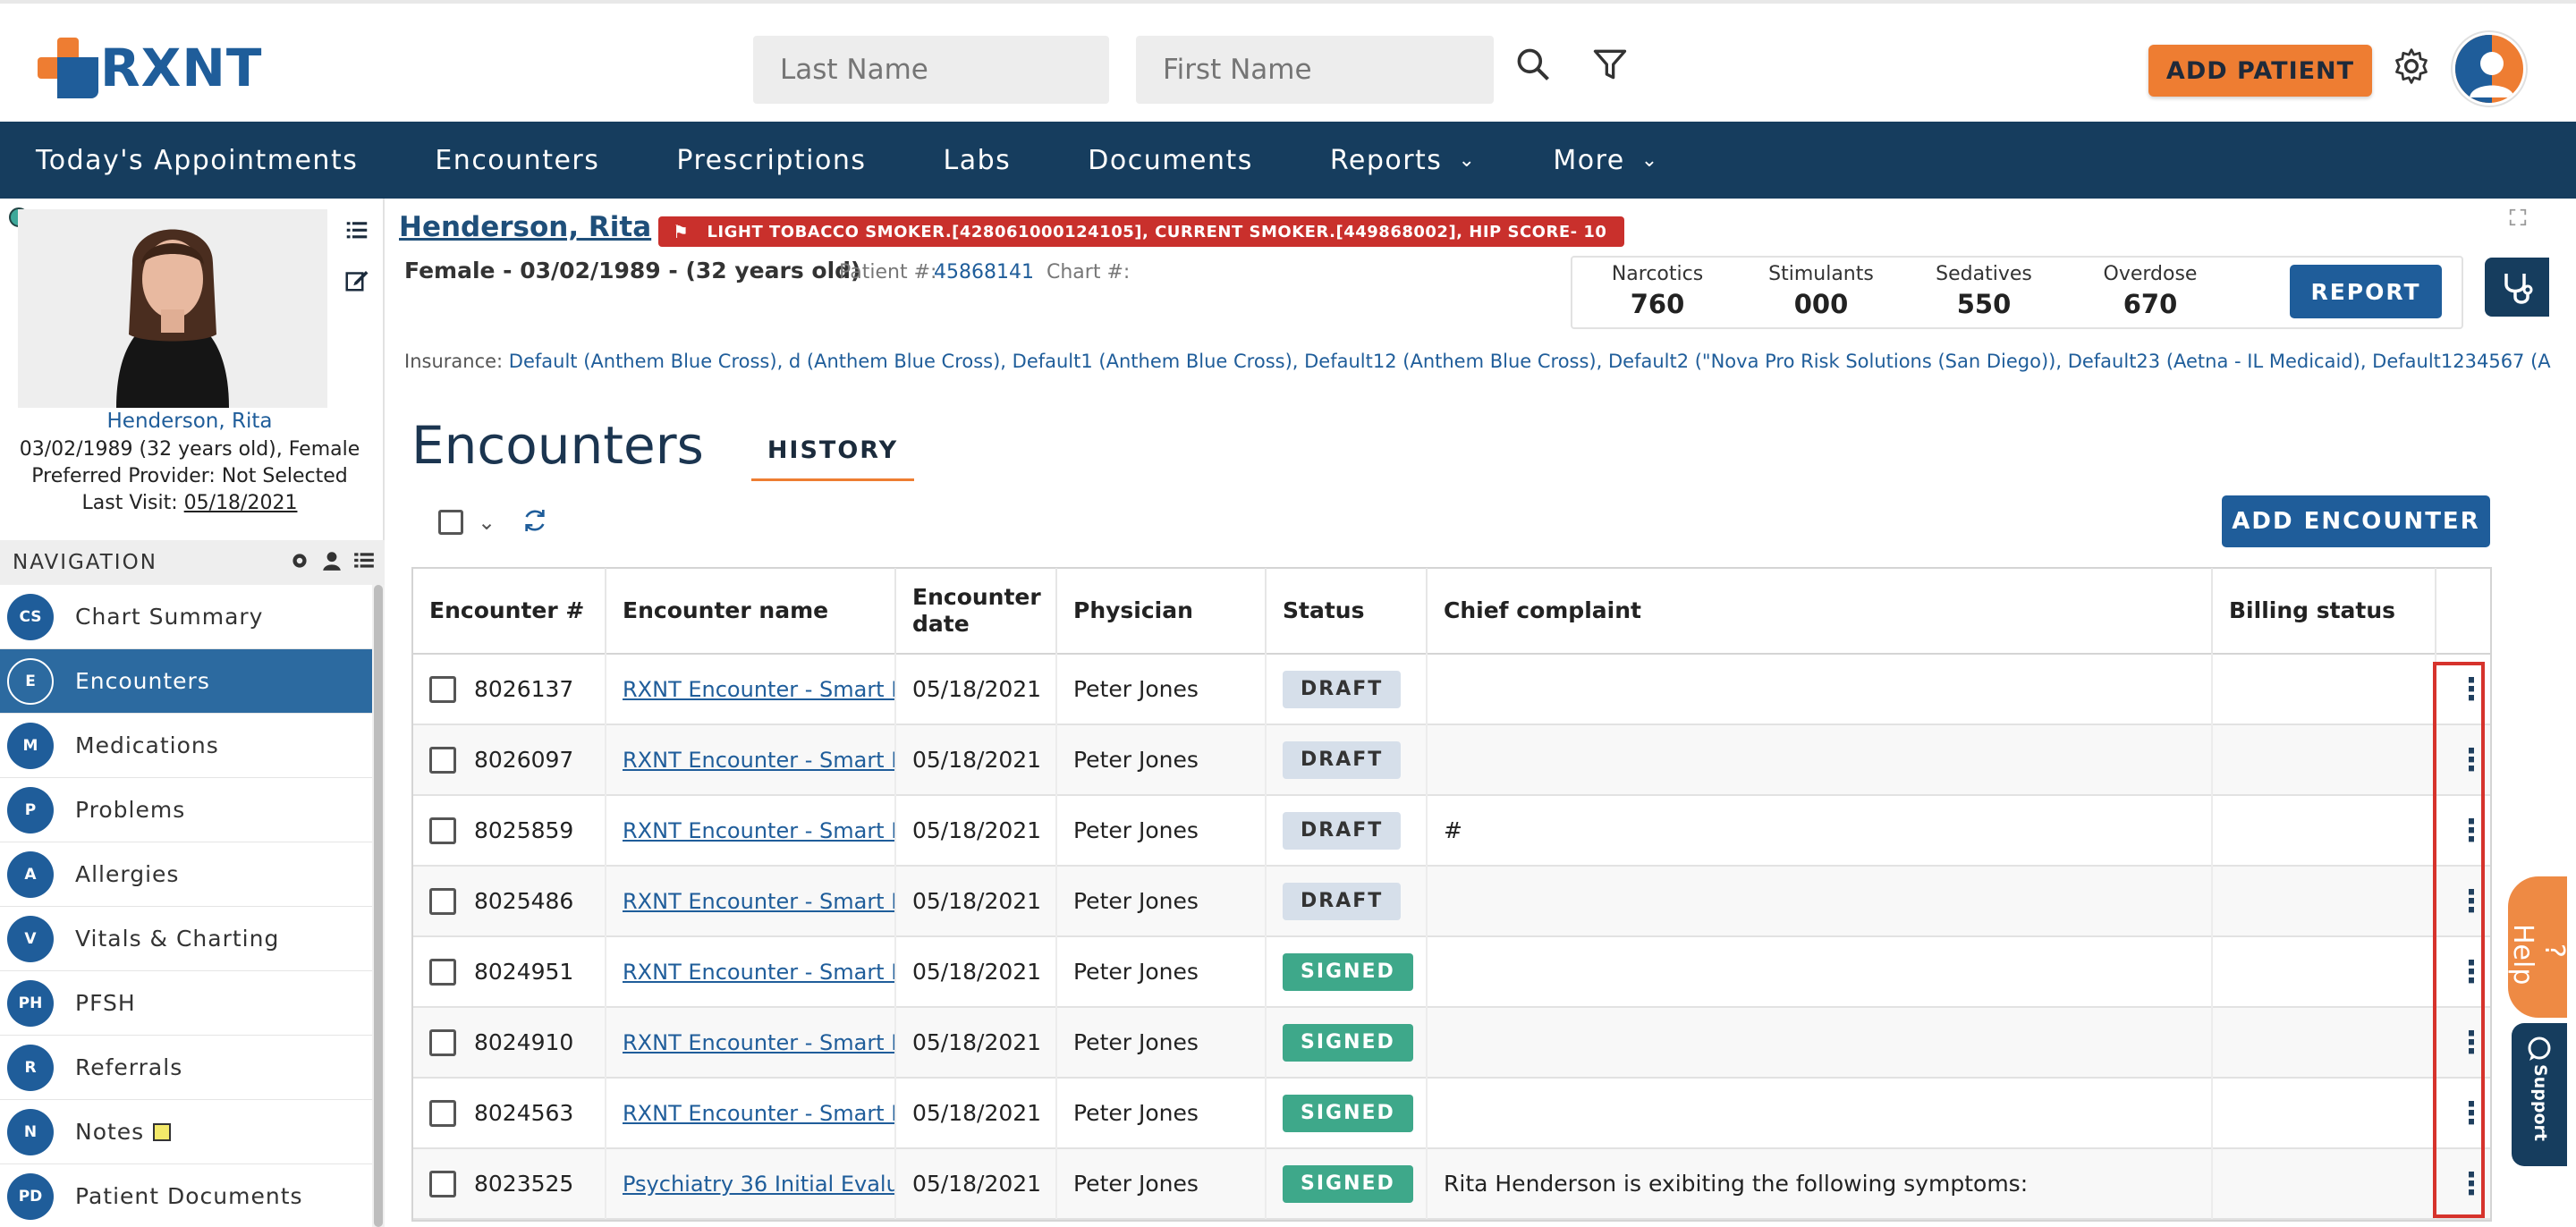 The image size is (2576, 1227). Describe the element at coordinates (2260, 71) in the screenshot. I see `add-patient-button: ADD PATIENT` at that location.